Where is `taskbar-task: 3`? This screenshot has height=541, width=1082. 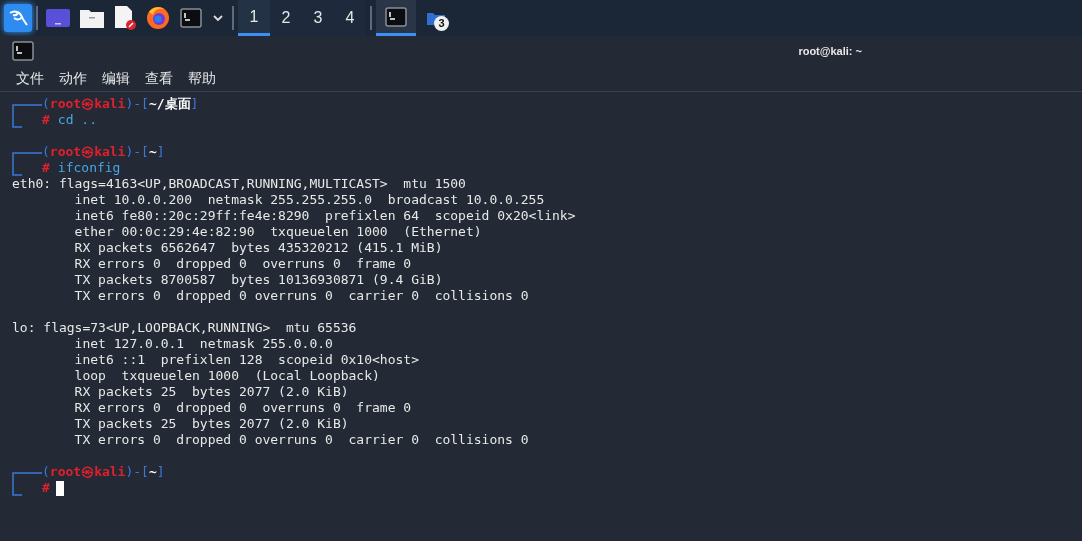 taskbar-task: 3 is located at coordinates (436, 18).